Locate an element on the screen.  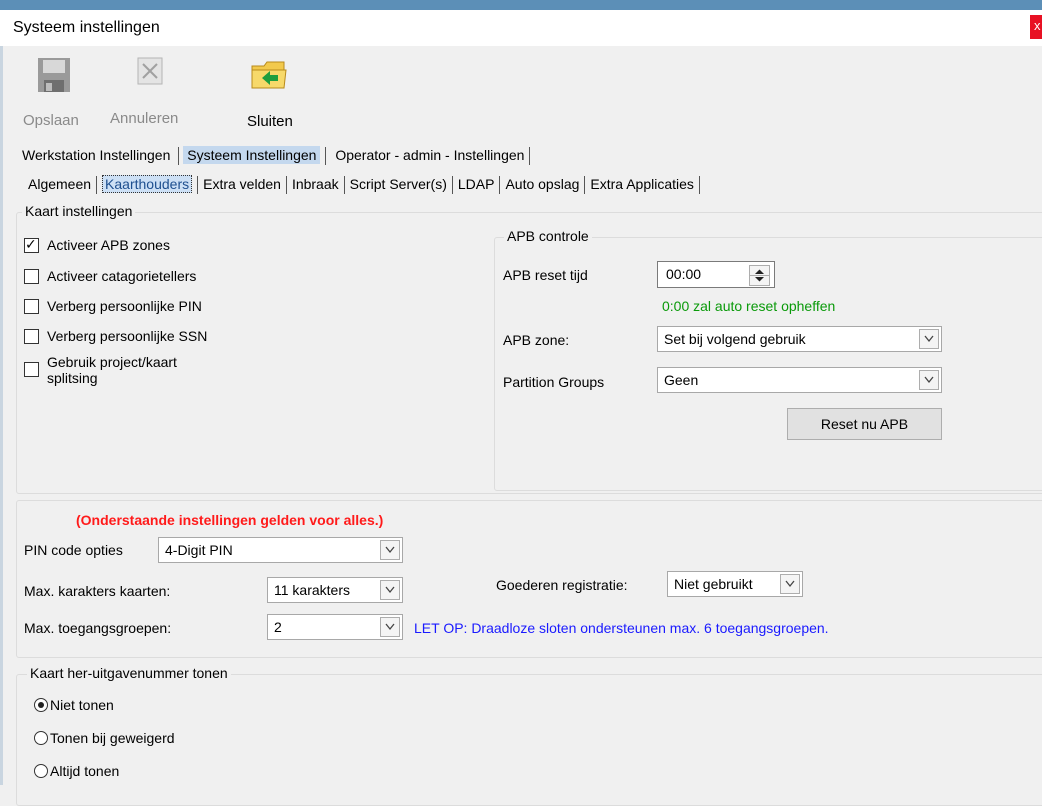
goods-registration-value: Niet gebruikt is located at coordinates (713, 584).